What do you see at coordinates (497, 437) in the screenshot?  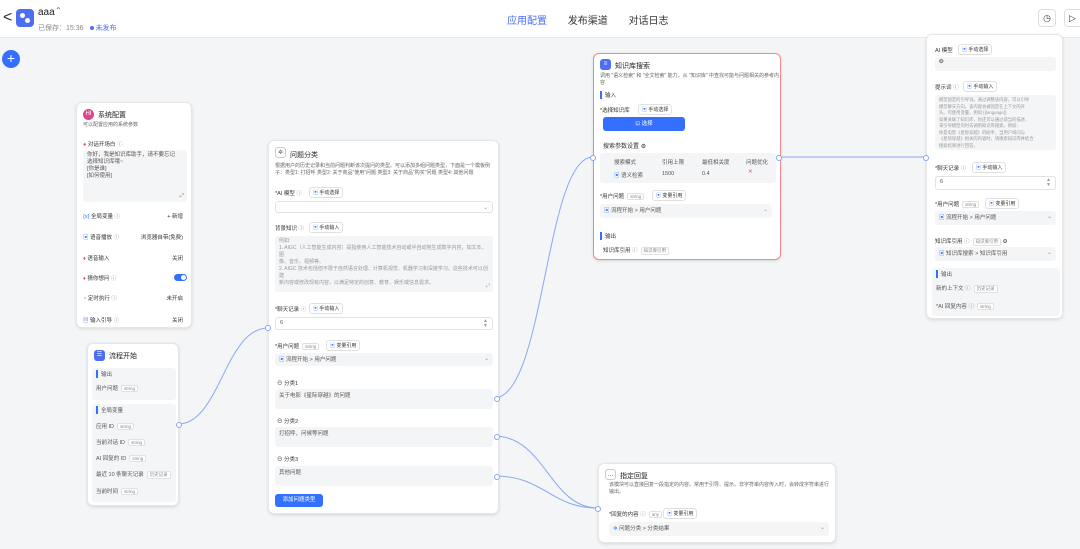 I see `category2-handle` at bounding box center [497, 437].